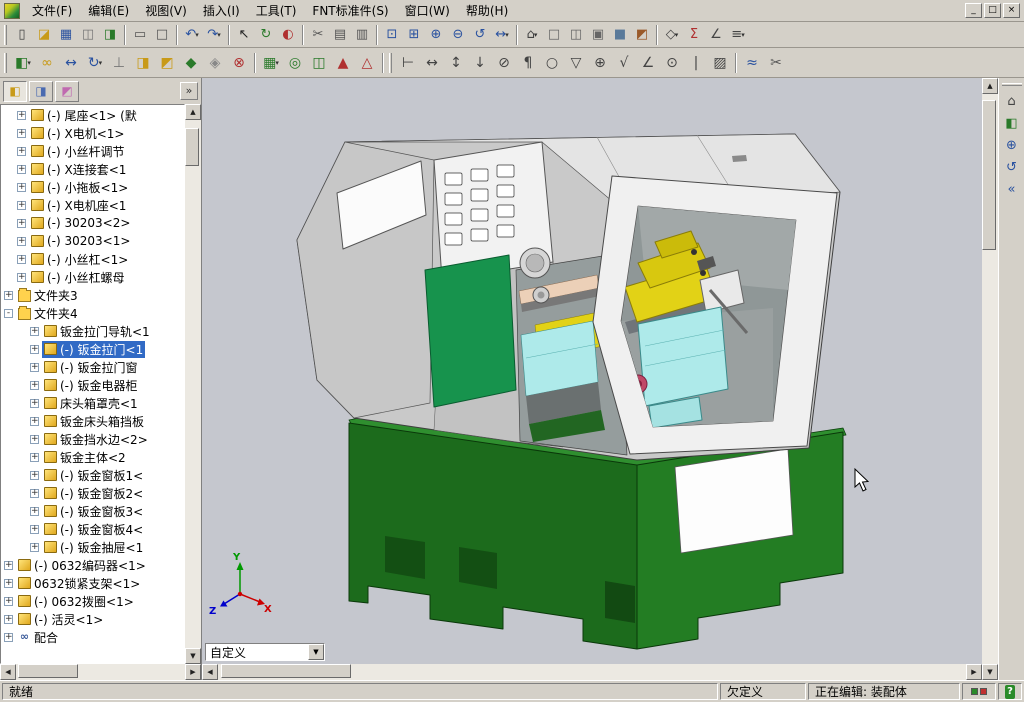 The image size is (1024, 702). I want to click on explode-line-sketch-button: △, so click(367, 63).